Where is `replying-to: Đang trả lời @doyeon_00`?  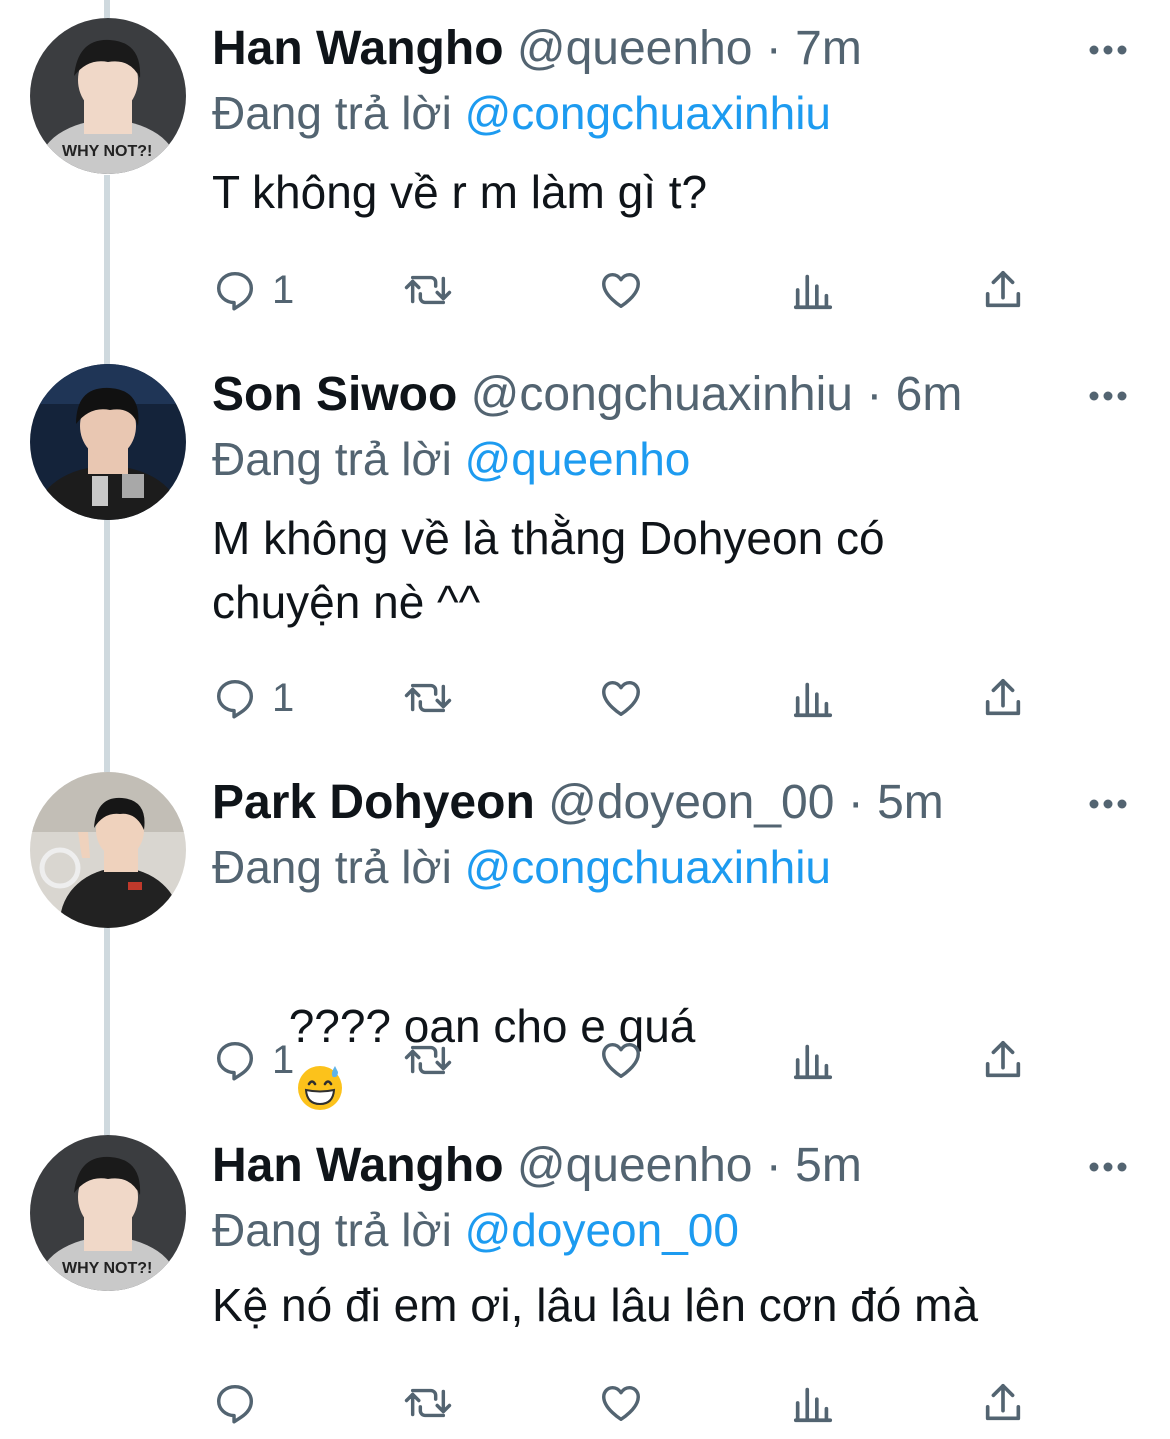 replying-to: Đang trả lời @doyeon_00 is located at coordinates (475, 1230).